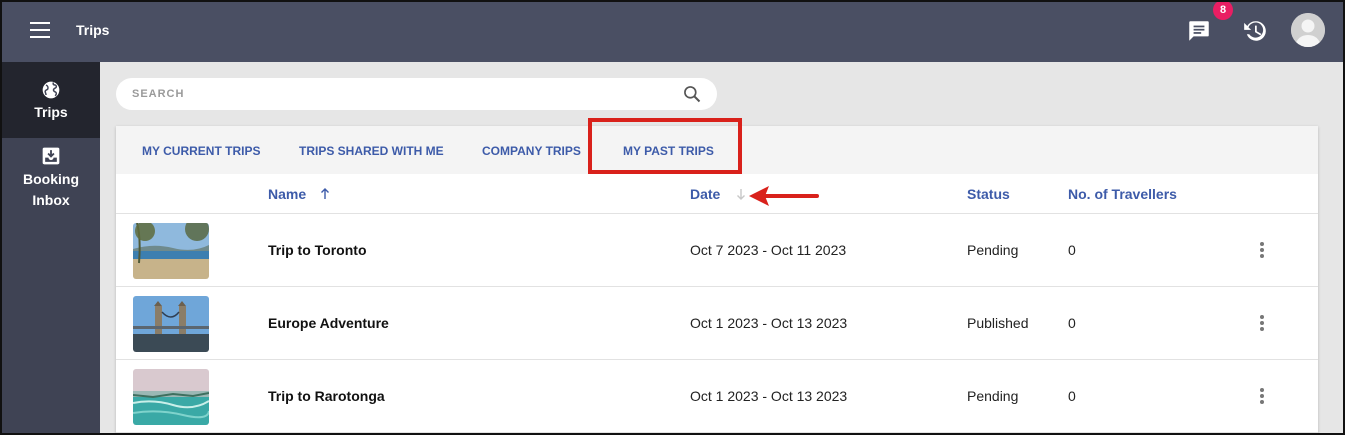  Describe the element at coordinates (328, 323) in the screenshot. I see `trip-name: Europe Adventure` at that location.